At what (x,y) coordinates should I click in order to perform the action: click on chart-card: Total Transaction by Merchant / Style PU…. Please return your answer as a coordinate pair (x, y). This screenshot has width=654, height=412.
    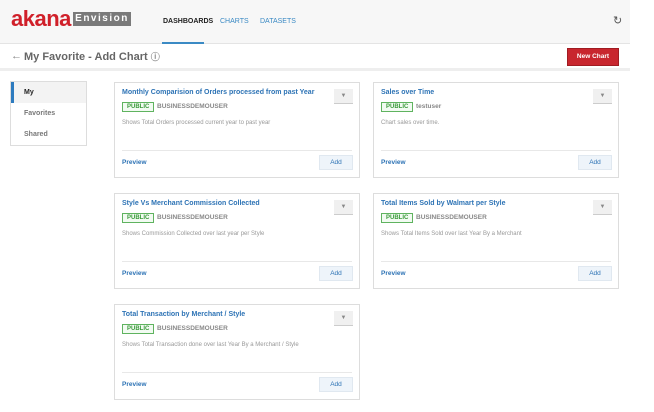
    Looking at the image, I should click on (237, 352).